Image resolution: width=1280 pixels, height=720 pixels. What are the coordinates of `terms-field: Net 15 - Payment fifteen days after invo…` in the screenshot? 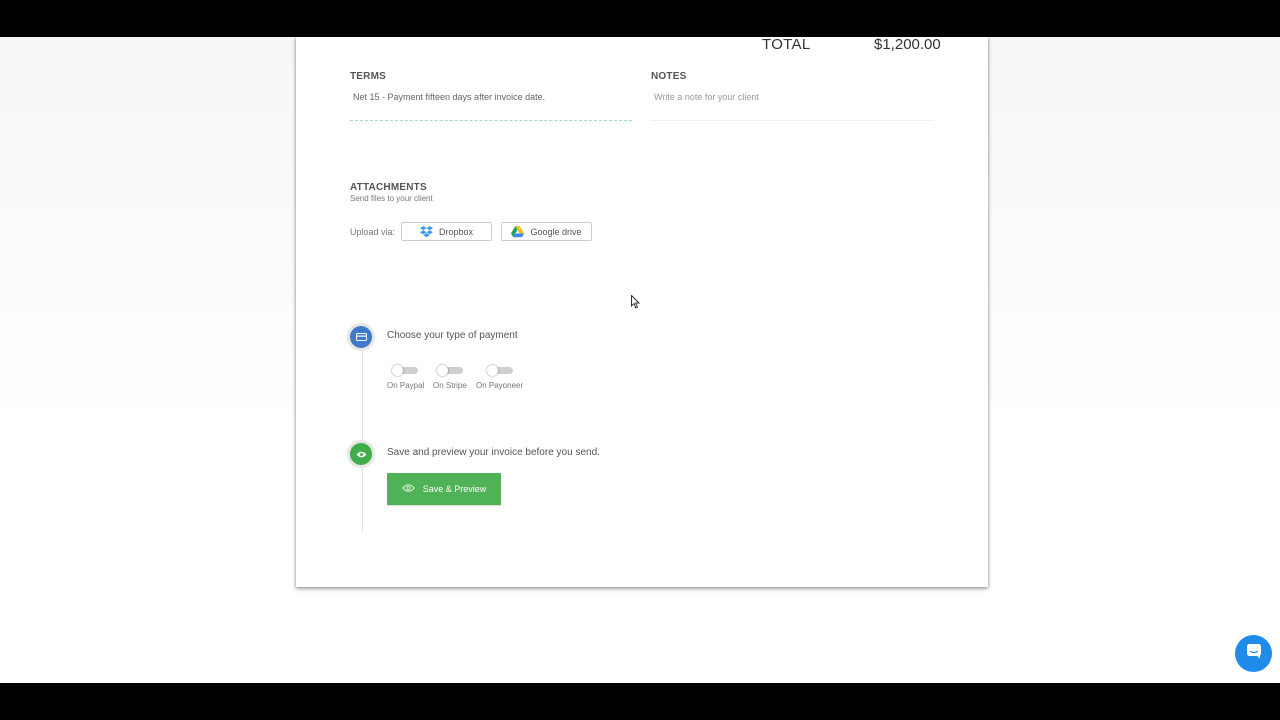 It's located at (449, 97).